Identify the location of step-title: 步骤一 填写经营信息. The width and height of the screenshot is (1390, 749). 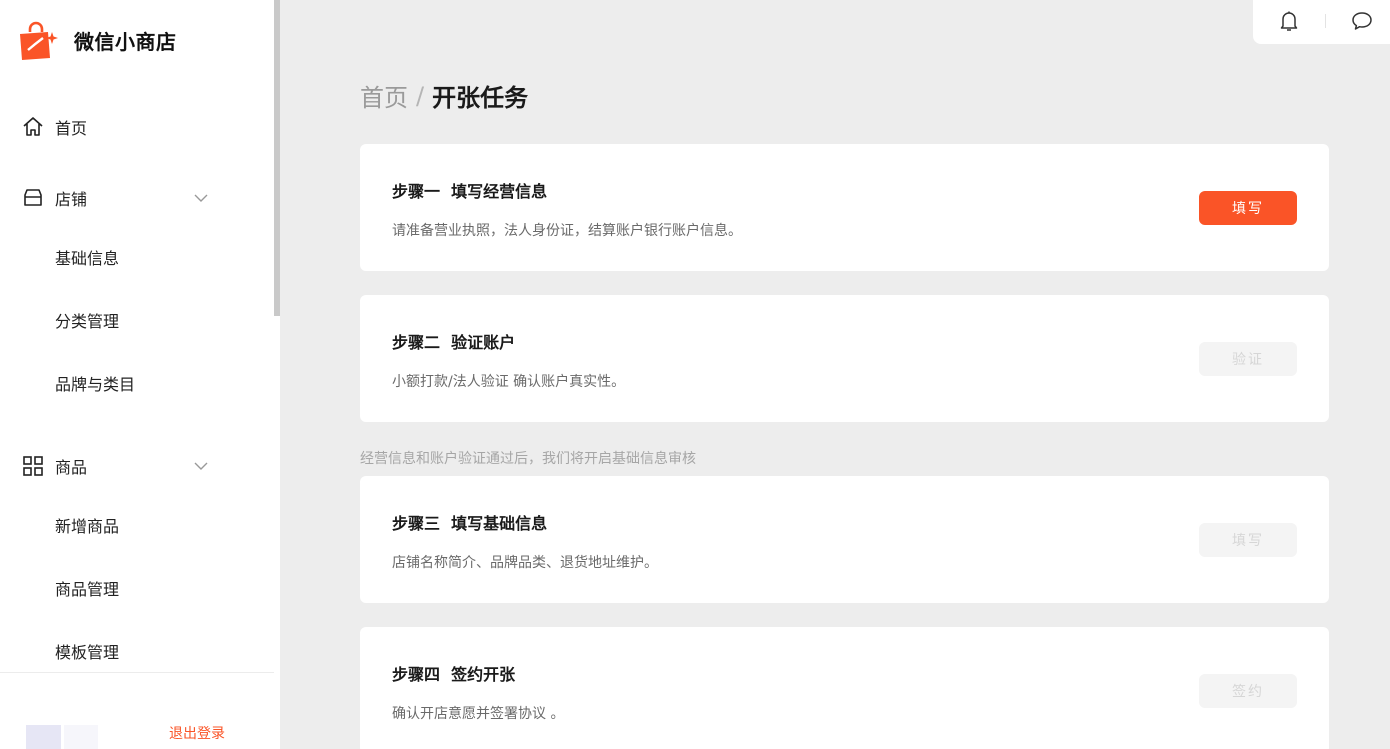
(470, 191).